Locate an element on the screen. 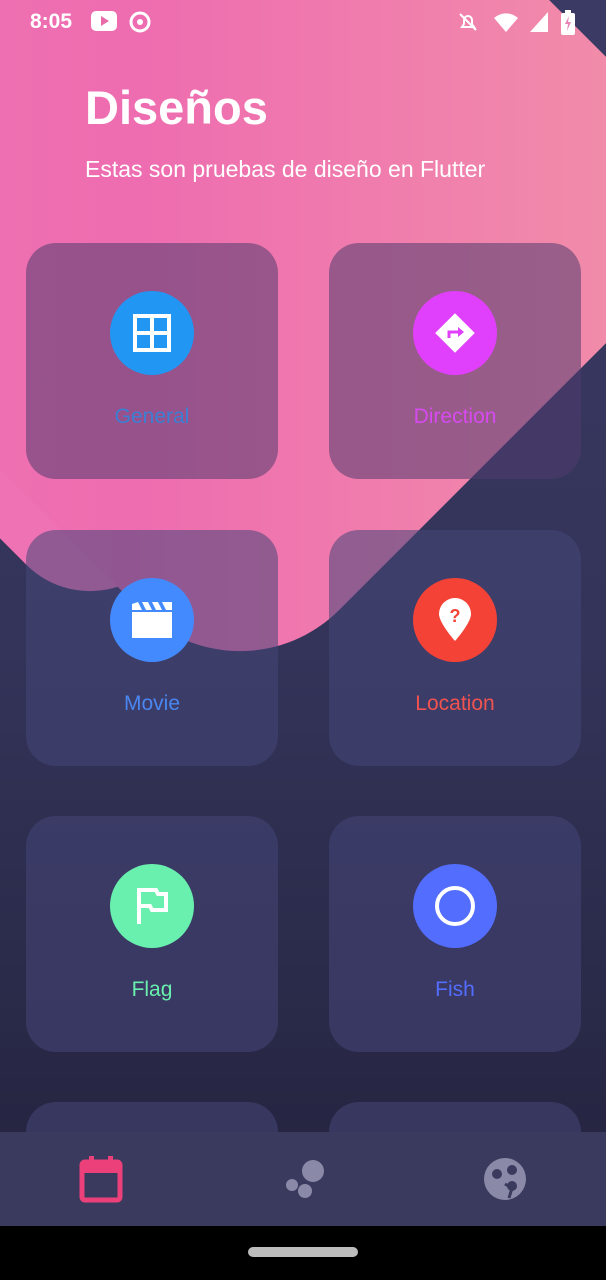 Image resolution: width=606 pixels, height=1280 pixels. card-partial-left is located at coordinates (152, 1117).